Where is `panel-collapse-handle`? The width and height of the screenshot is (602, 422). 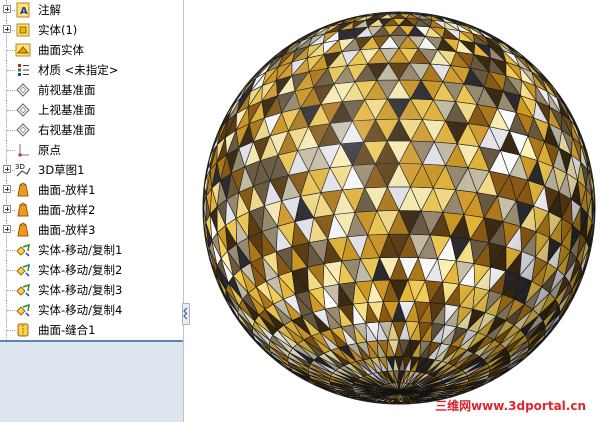 panel-collapse-handle is located at coordinates (186, 314).